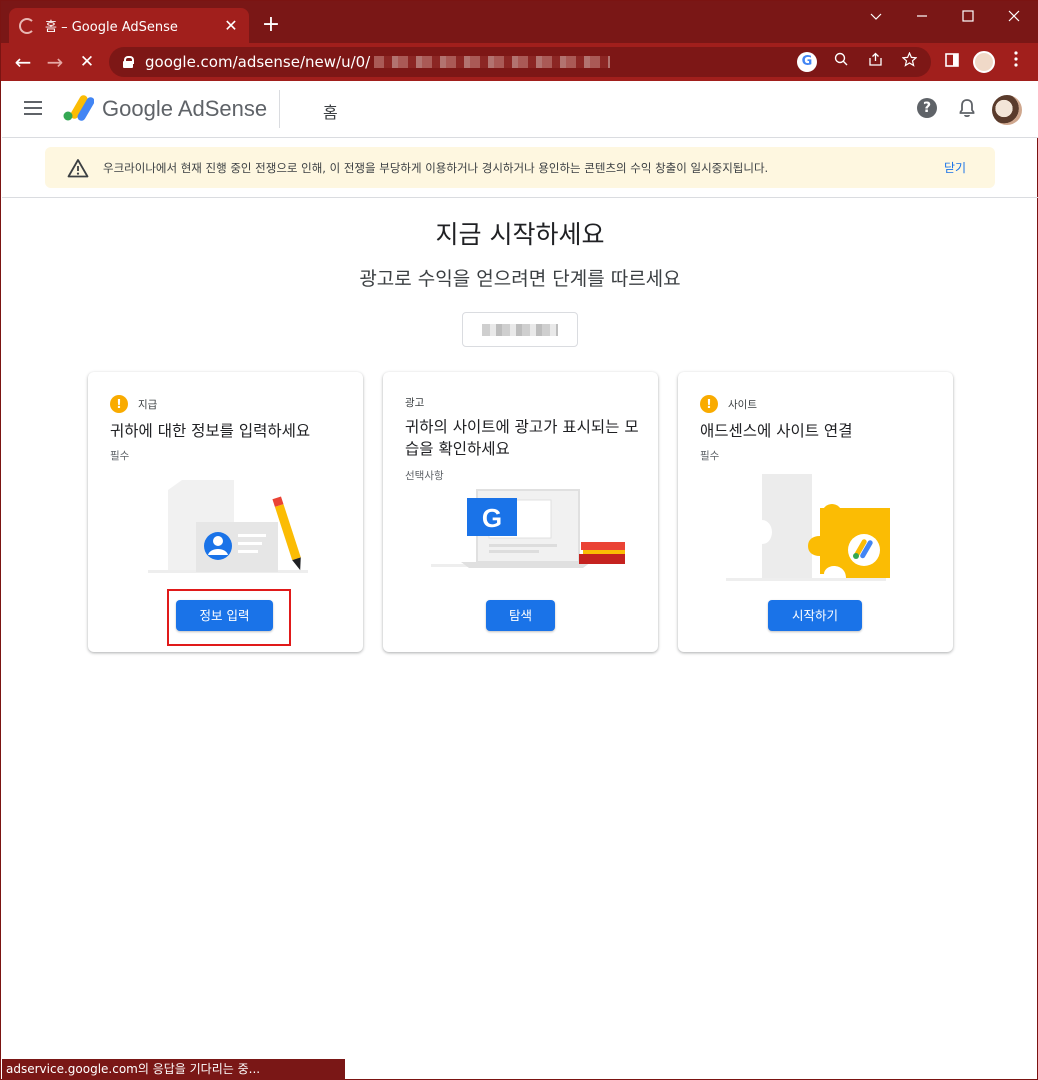  What do you see at coordinates (922, 17) in the screenshot?
I see `minimize-window-button` at bounding box center [922, 17].